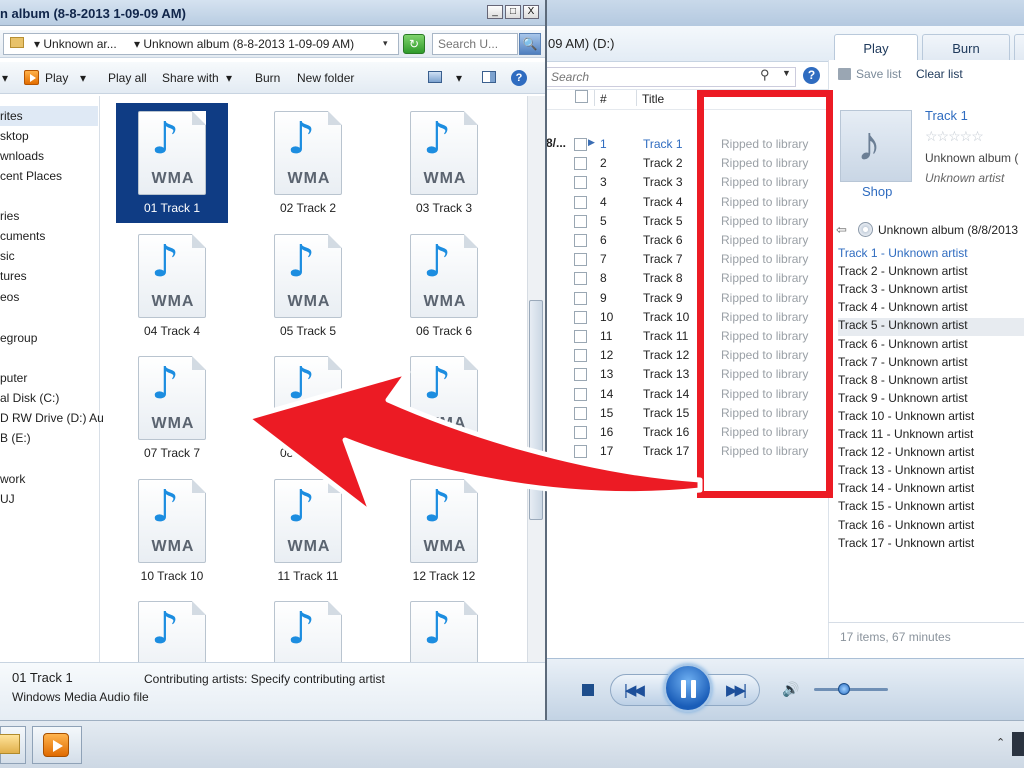  I want to click on play-dropdown-icon: ▾, so click(83, 78).